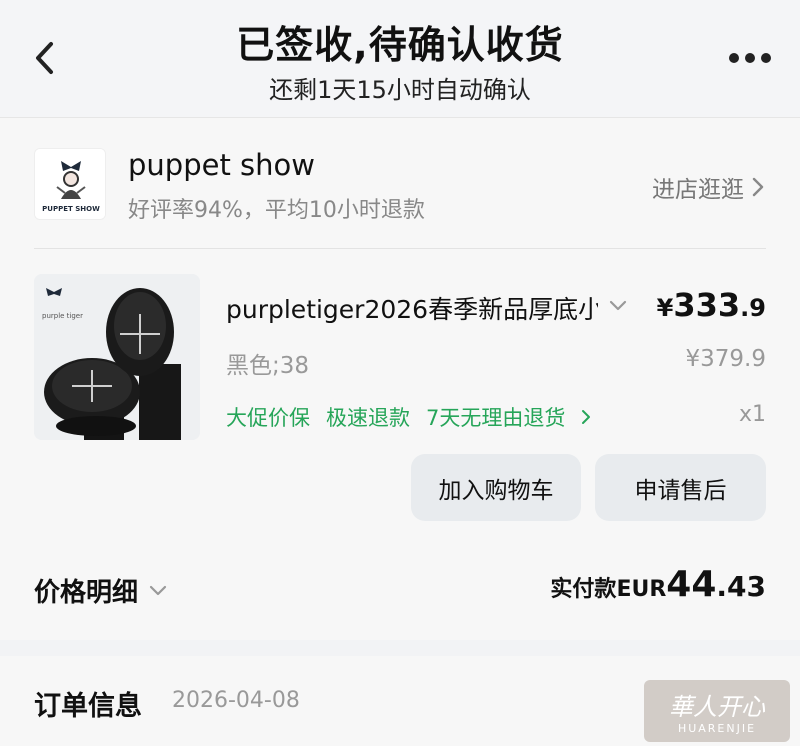  I want to click on product-image: purple tiger, so click(117, 357).